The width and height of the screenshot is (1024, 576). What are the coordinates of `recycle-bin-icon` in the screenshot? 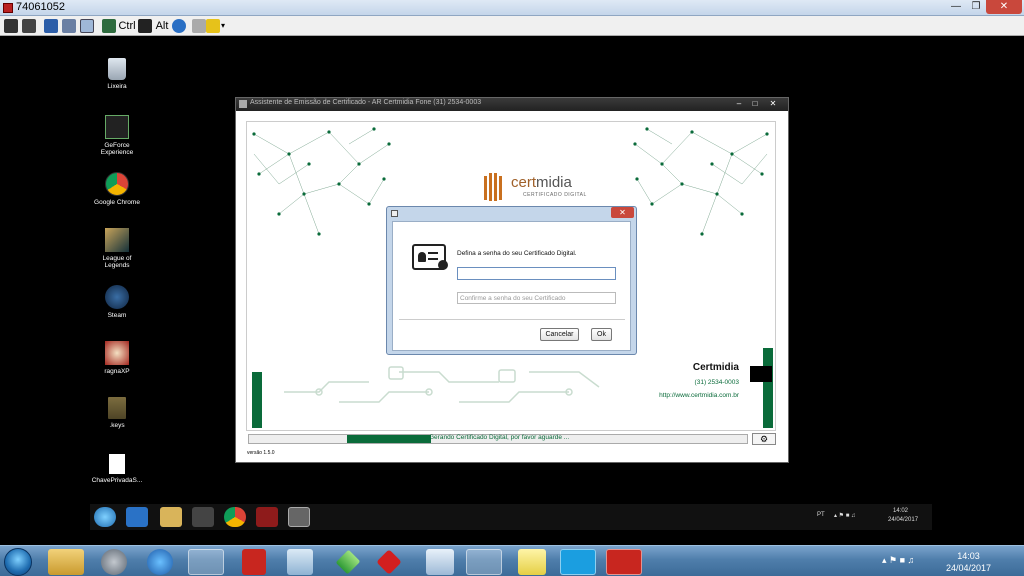 It's located at (117, 69).